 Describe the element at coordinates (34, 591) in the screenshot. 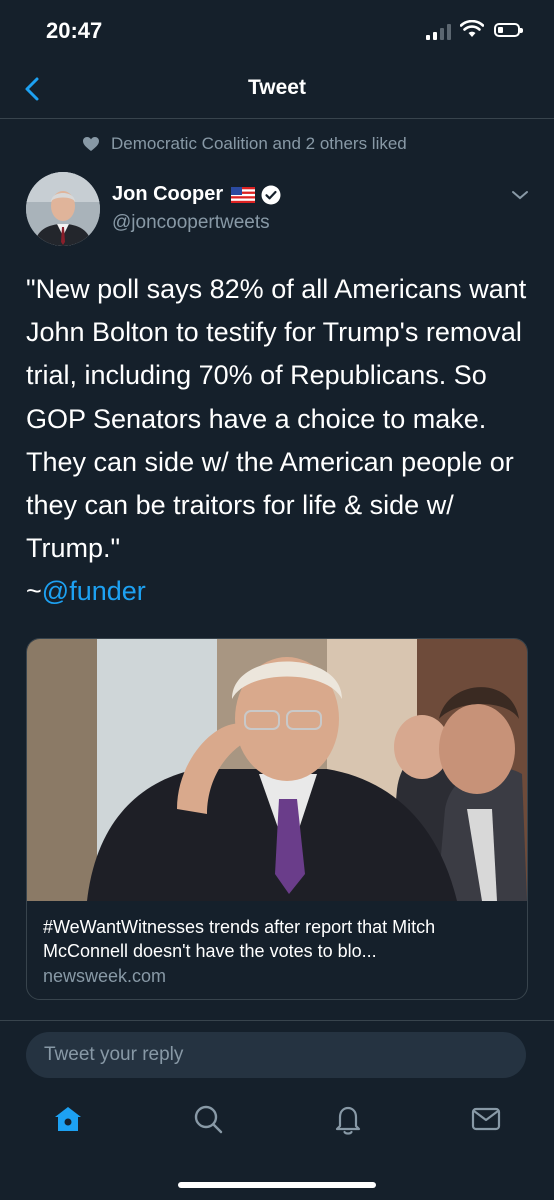

I see `tweet-prefix: ~` at that location.